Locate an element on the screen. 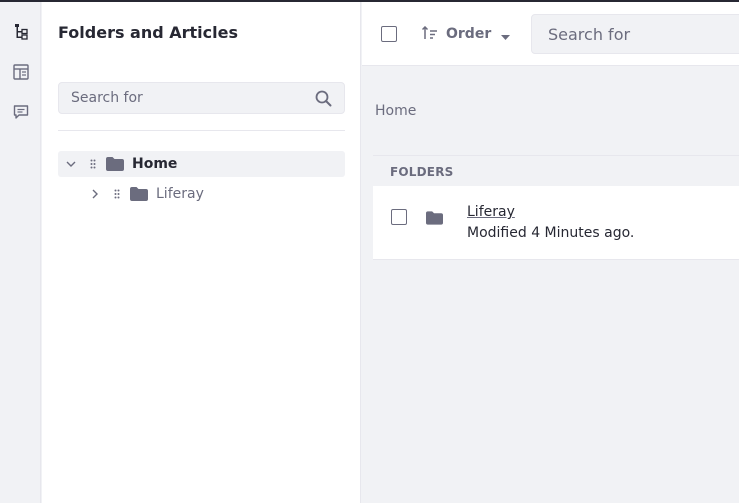 The height and width of the screenshot is (503, 739). management-toolbar: Order Search for is located at coordinates (550, 34).